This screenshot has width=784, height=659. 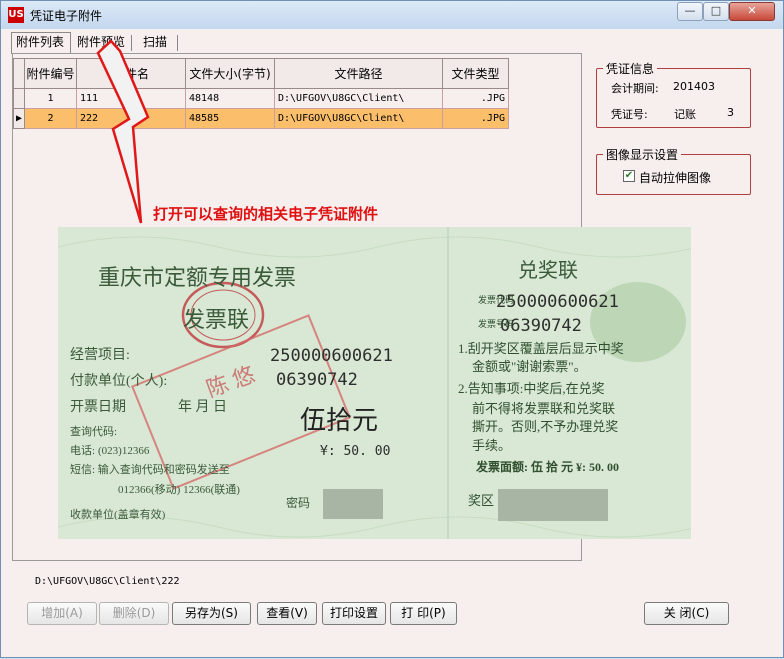 I want to click on voucher-number: 3, so click(x=730, y=112).